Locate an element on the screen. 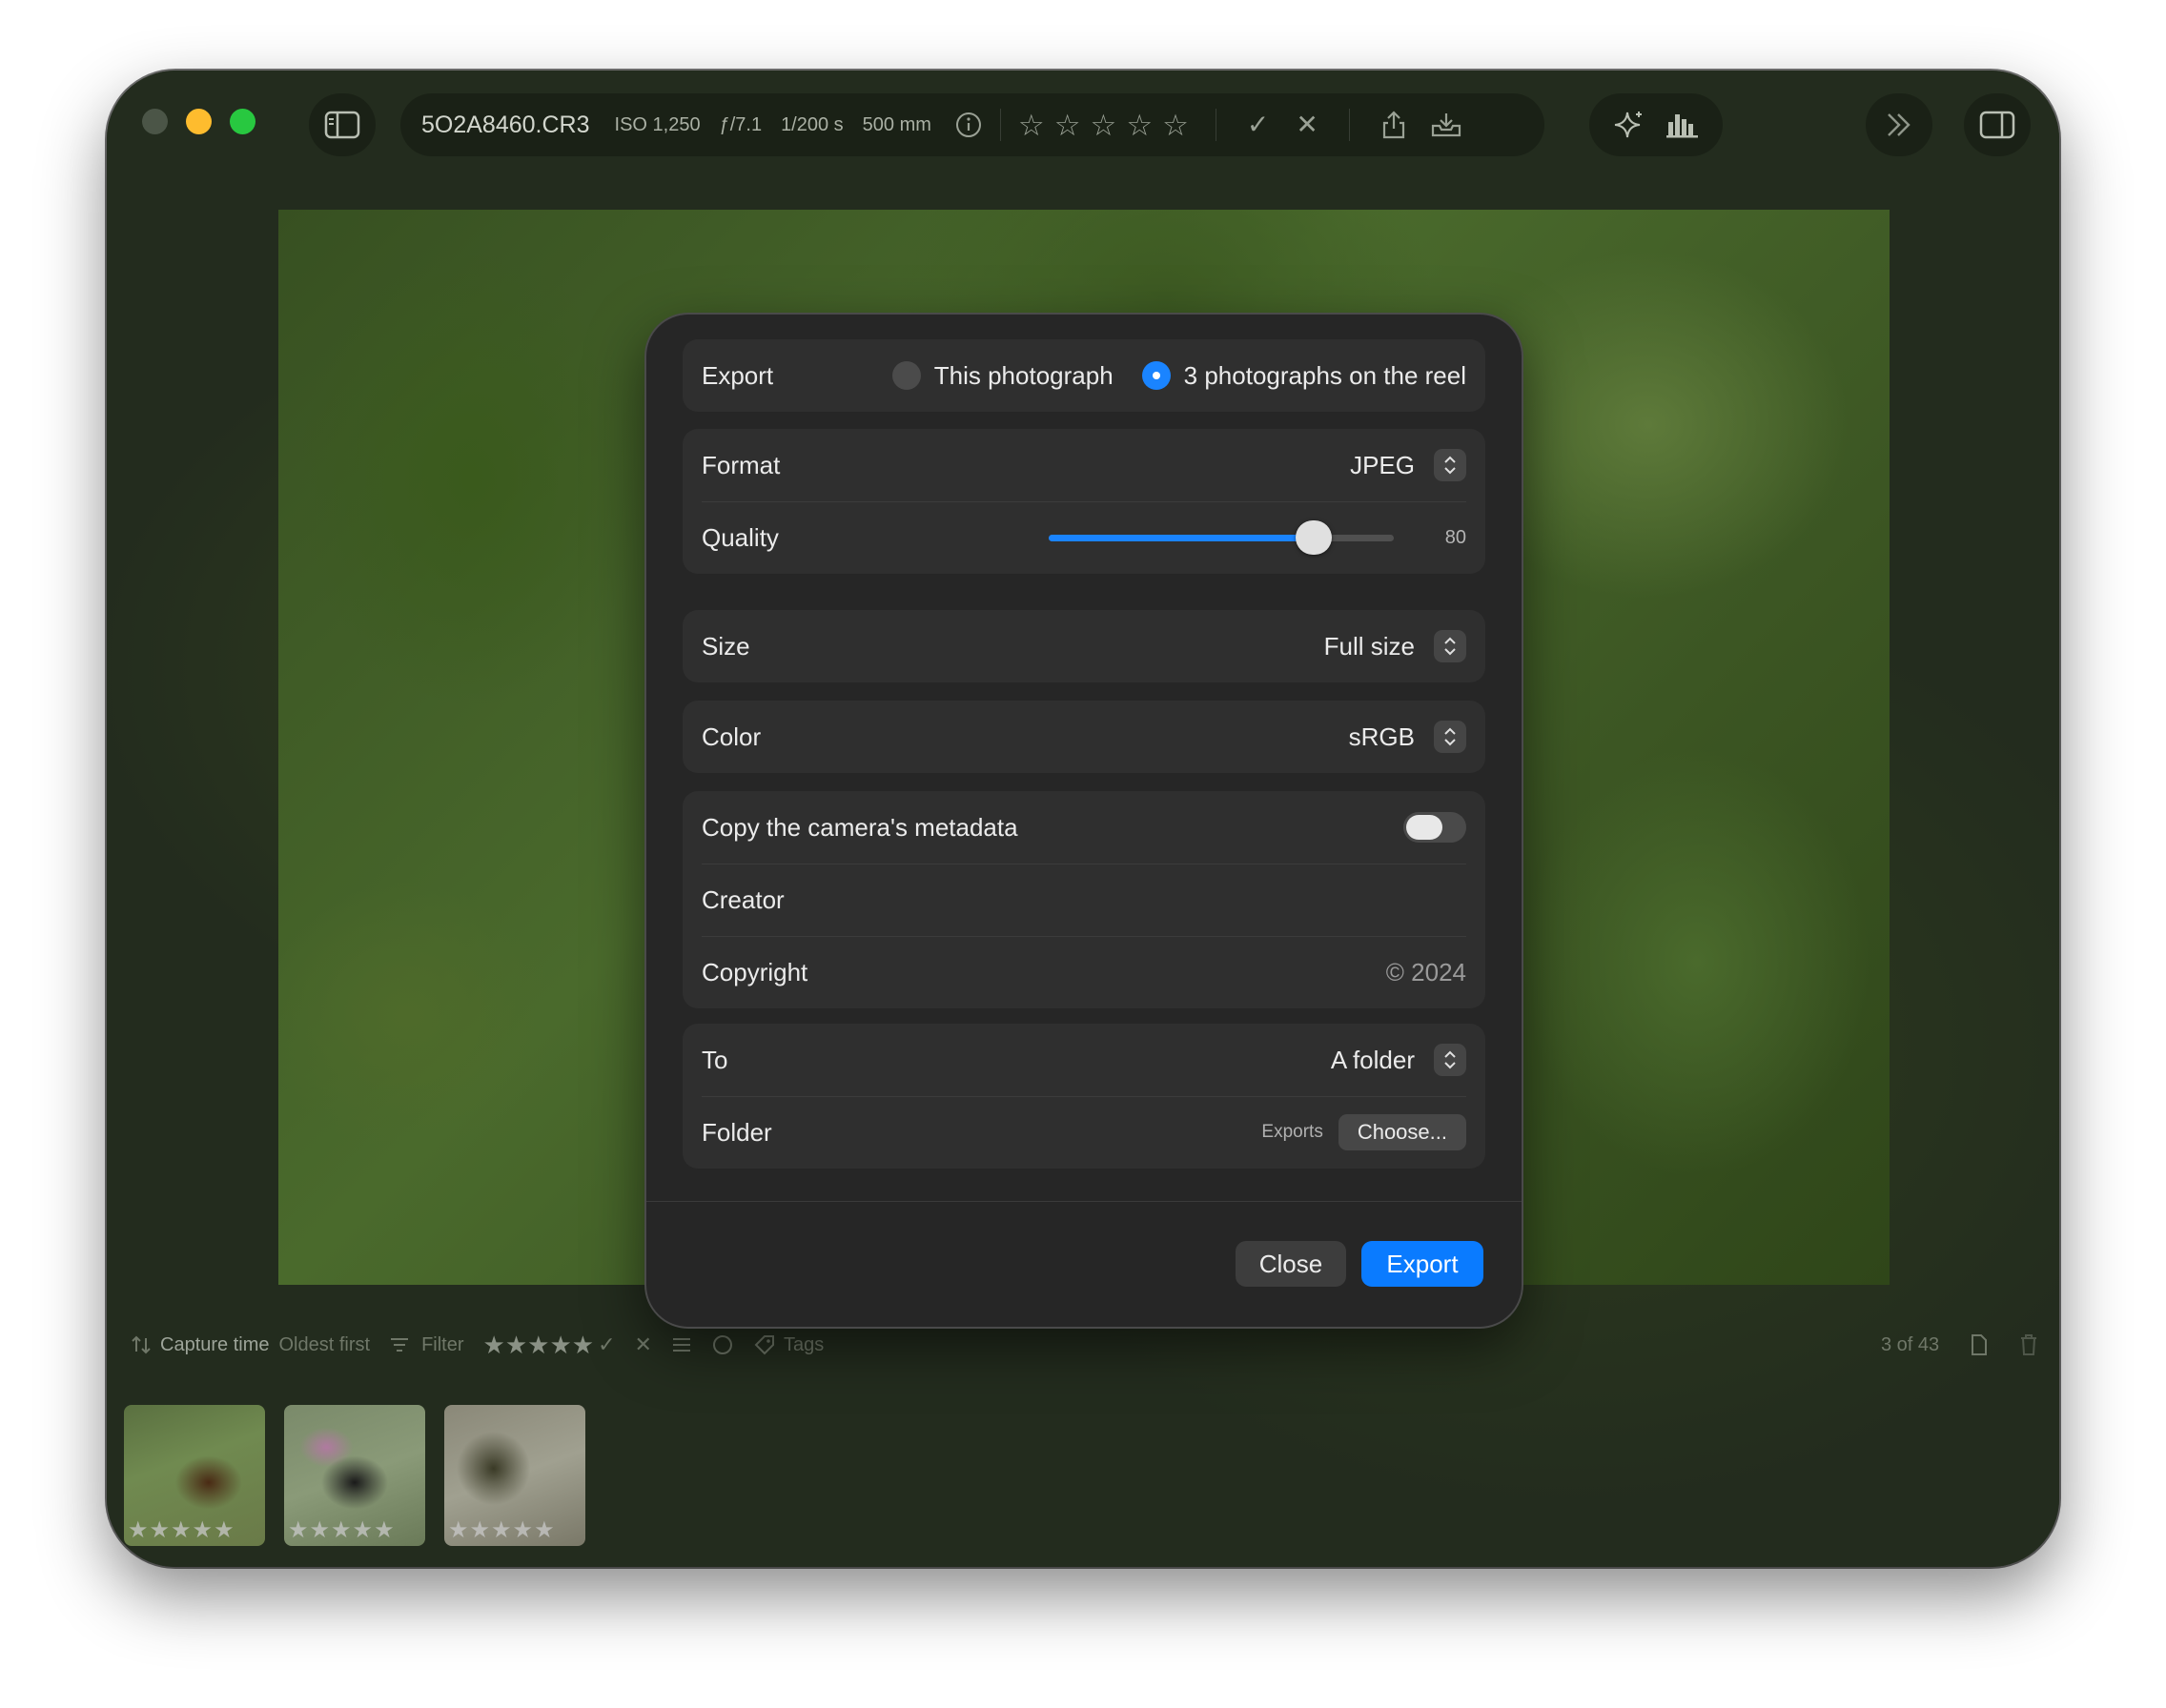 The image size is (2166, 1708). thumbnail-rating: ★★★★★ is located at coordinates (502, 1530).